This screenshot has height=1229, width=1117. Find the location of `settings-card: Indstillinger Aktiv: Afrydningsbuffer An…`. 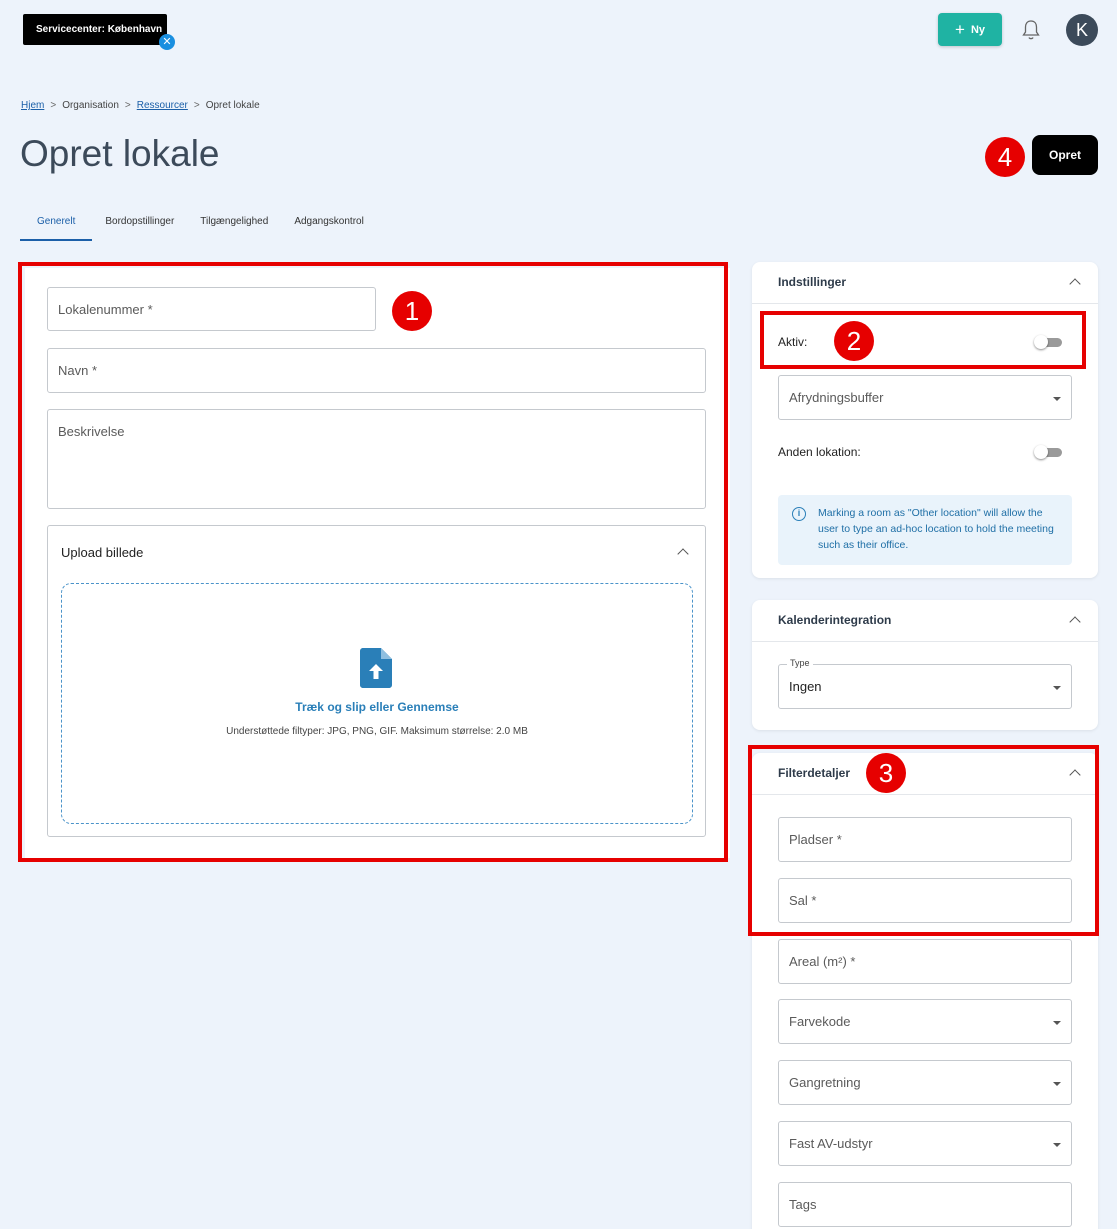

settings-card: Indstillinger Aktiv: Afrydningsbuffer An… is located at coordinates (925, 420).